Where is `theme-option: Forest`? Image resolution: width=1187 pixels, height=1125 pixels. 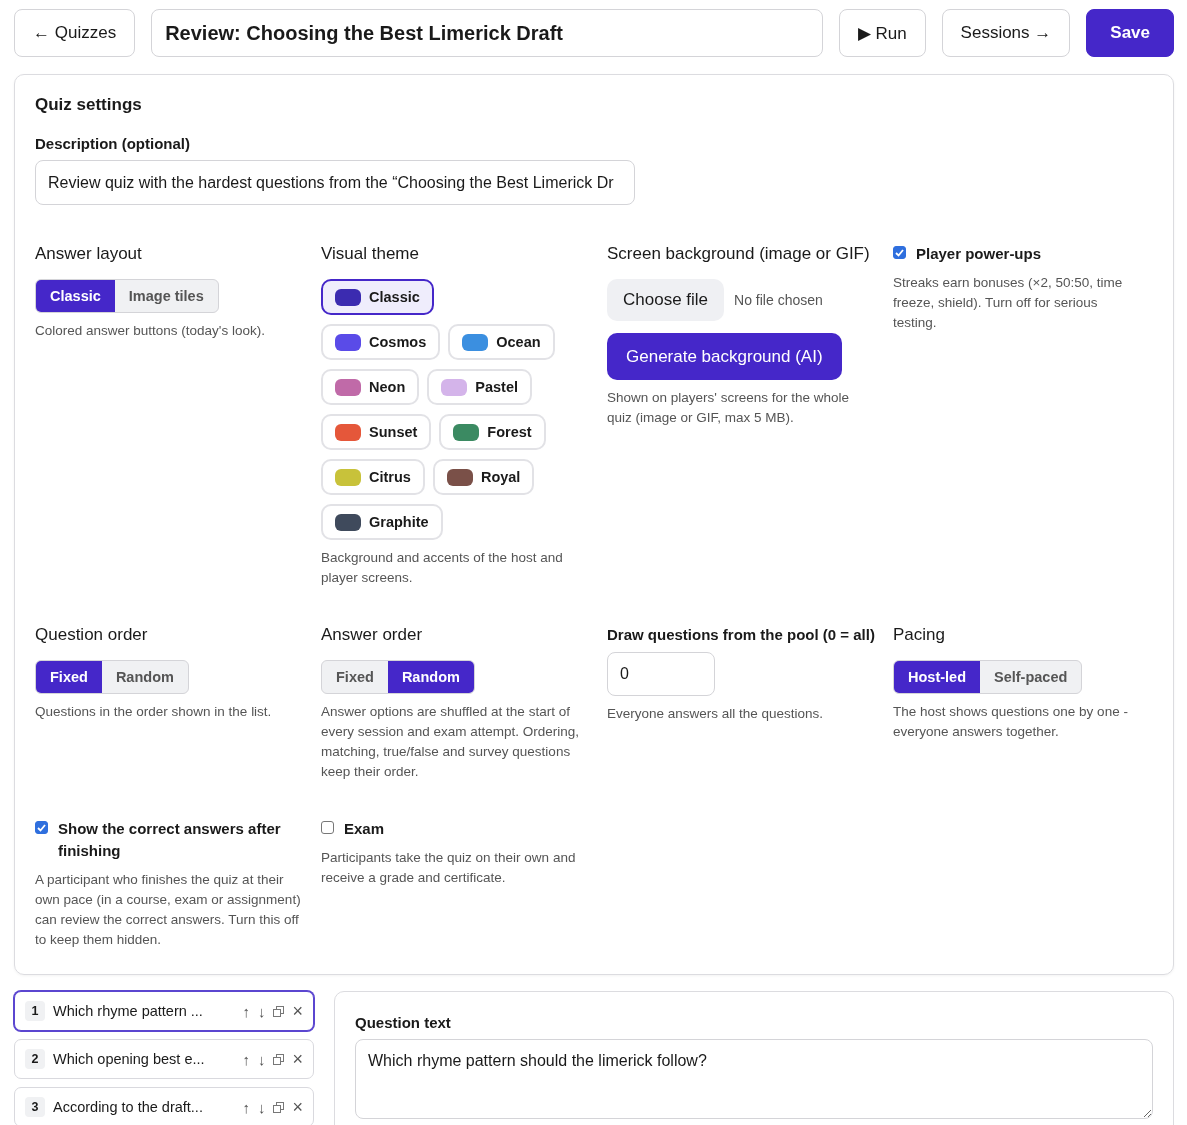 theme-option: Forest is located at coordinates (492, 432).